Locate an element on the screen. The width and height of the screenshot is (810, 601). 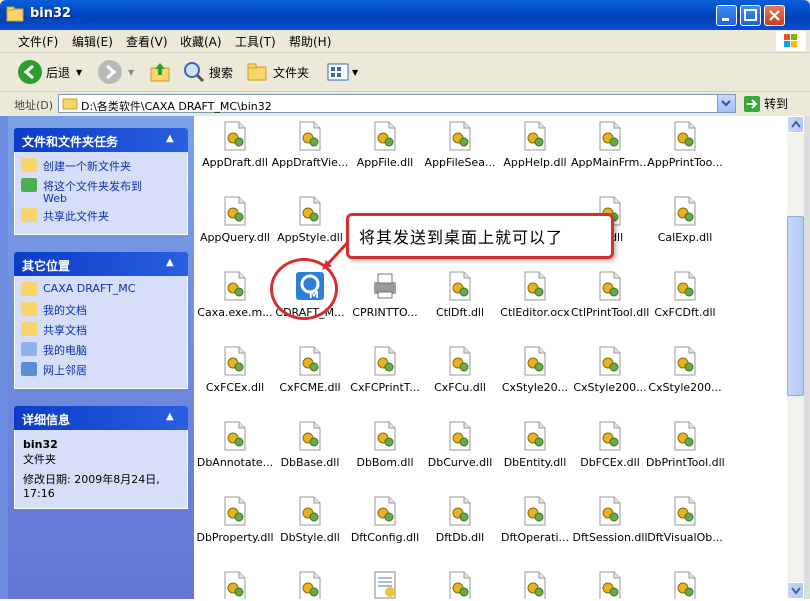
scroll-thumb is located at coordinates (795, 306).